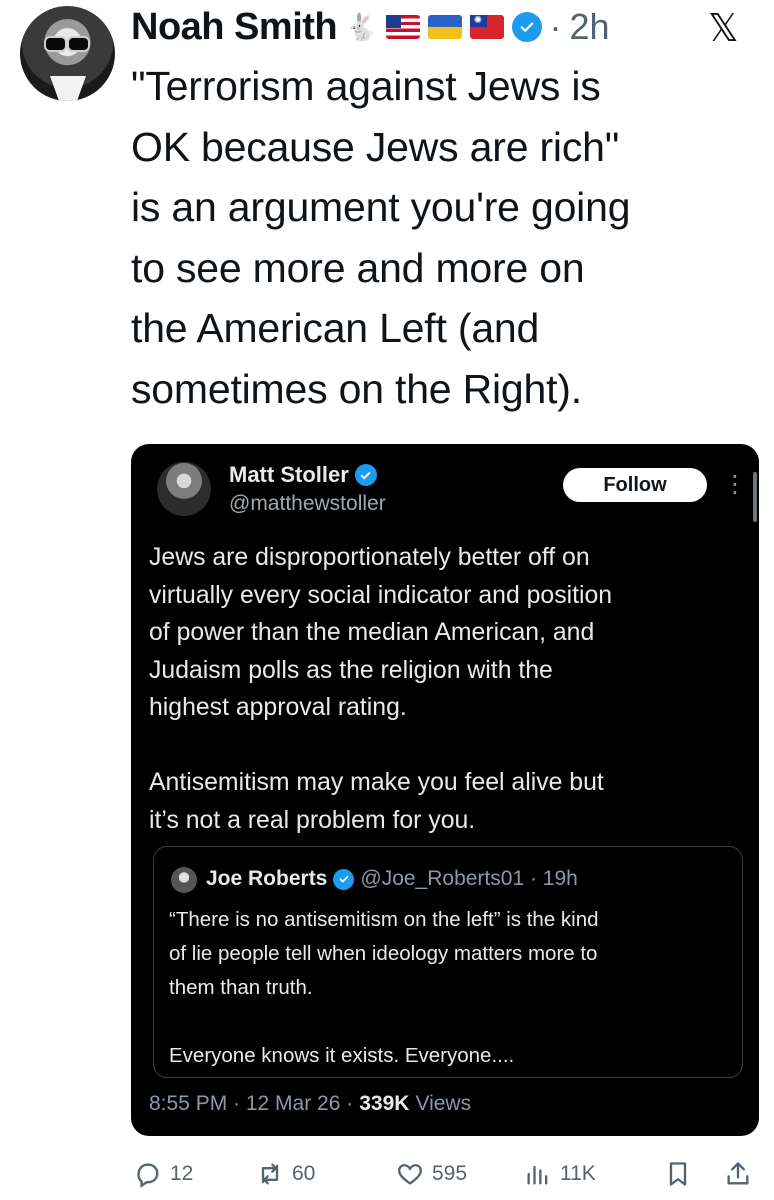 The height and width of the screenshot is (1200, 774). I want to click on taiwan-flag-icon, so click(486, 27).